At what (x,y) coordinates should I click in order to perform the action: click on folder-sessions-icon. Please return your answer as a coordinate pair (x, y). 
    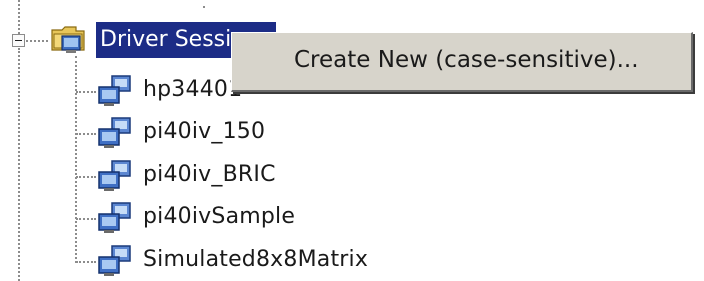
    Looking at the image, I should click on (68, 39).